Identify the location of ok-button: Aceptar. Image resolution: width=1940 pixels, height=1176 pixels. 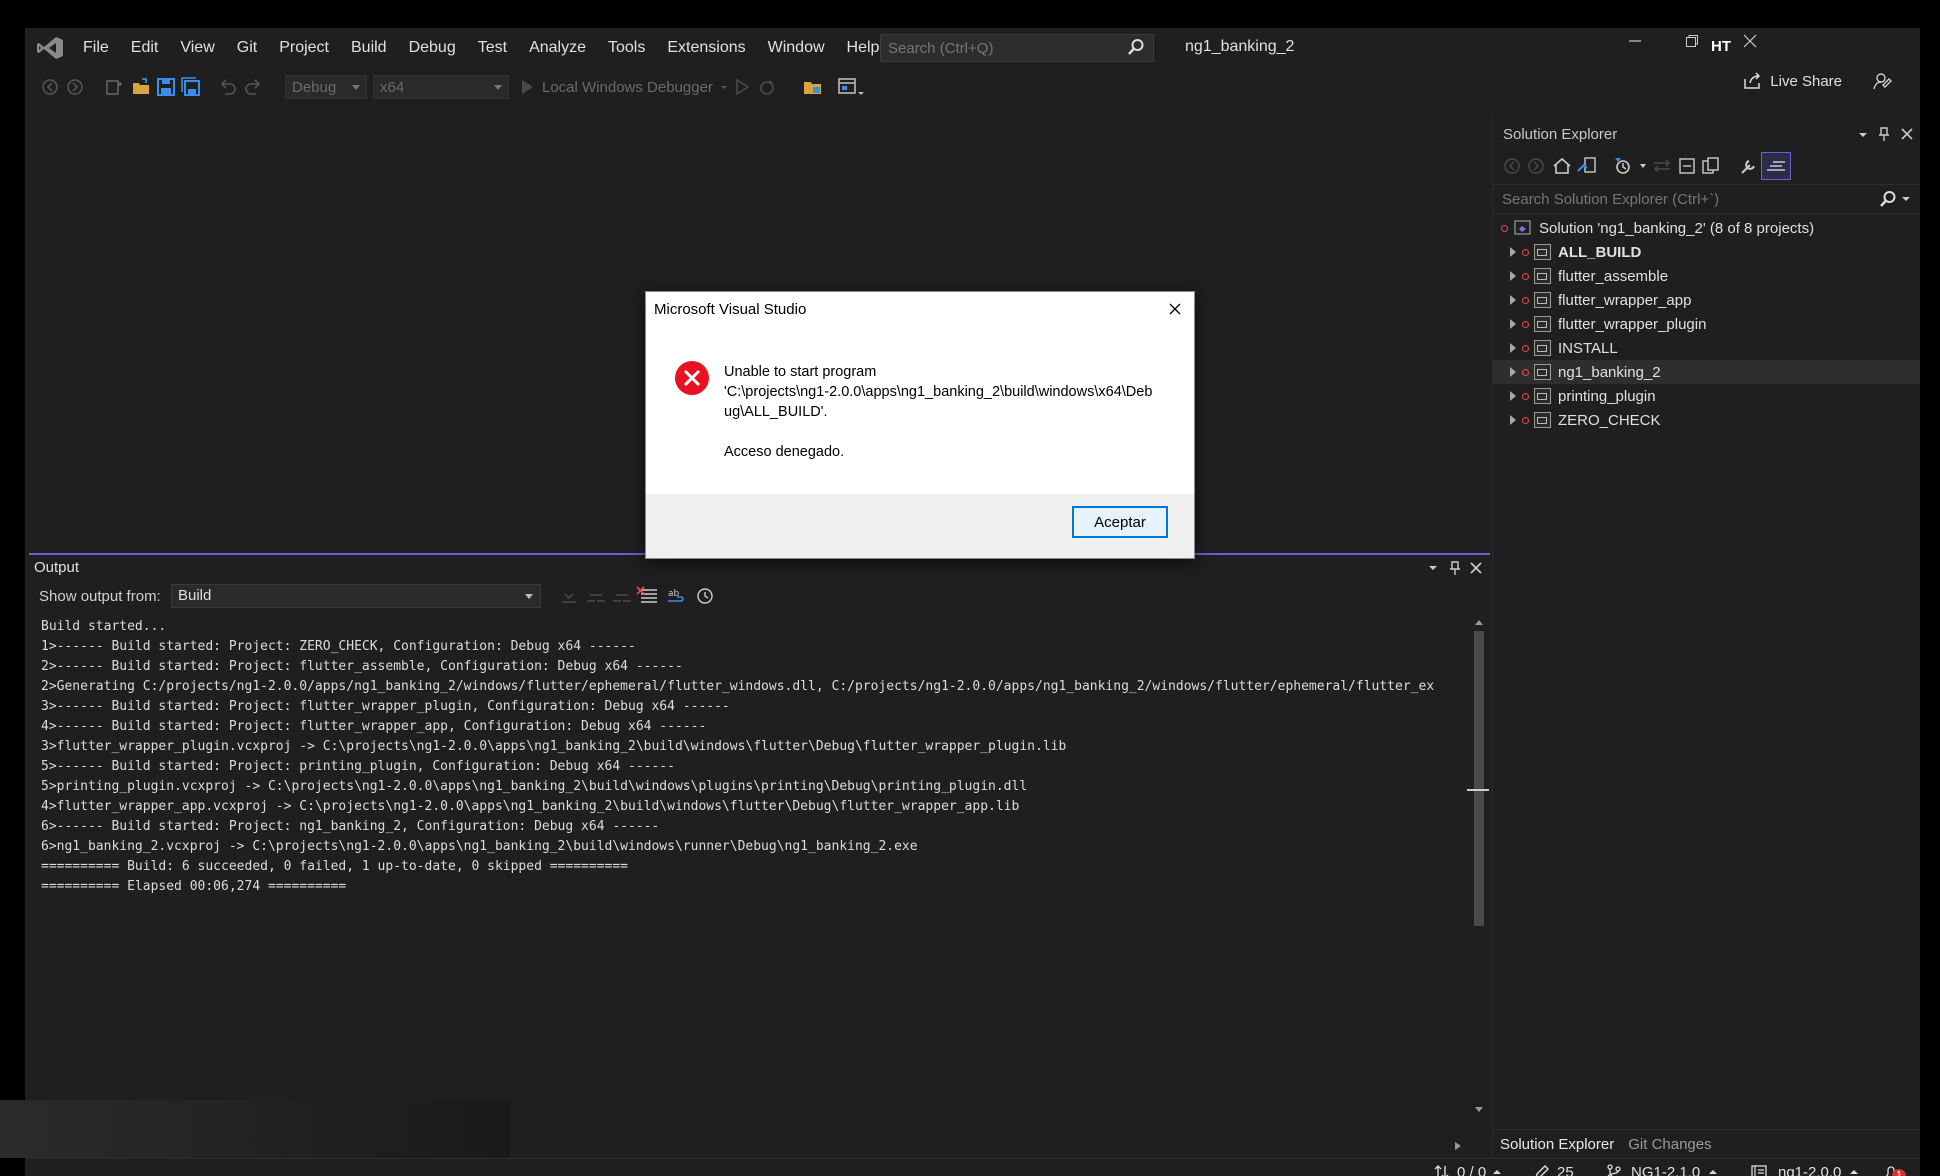
(1120, 522).